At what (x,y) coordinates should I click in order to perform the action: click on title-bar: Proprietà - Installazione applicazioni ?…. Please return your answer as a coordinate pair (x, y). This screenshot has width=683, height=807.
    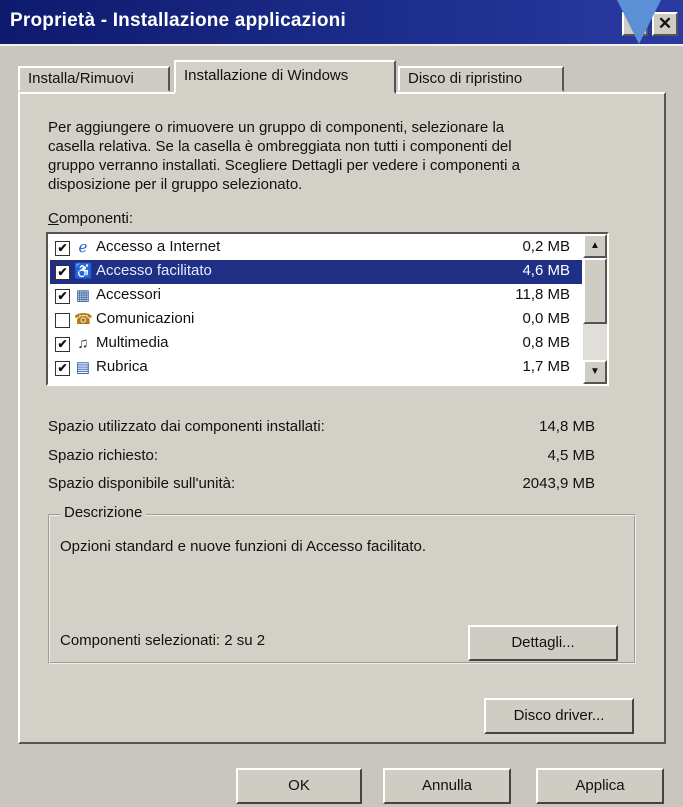
    Looking at the image, I should click on (341, 23).